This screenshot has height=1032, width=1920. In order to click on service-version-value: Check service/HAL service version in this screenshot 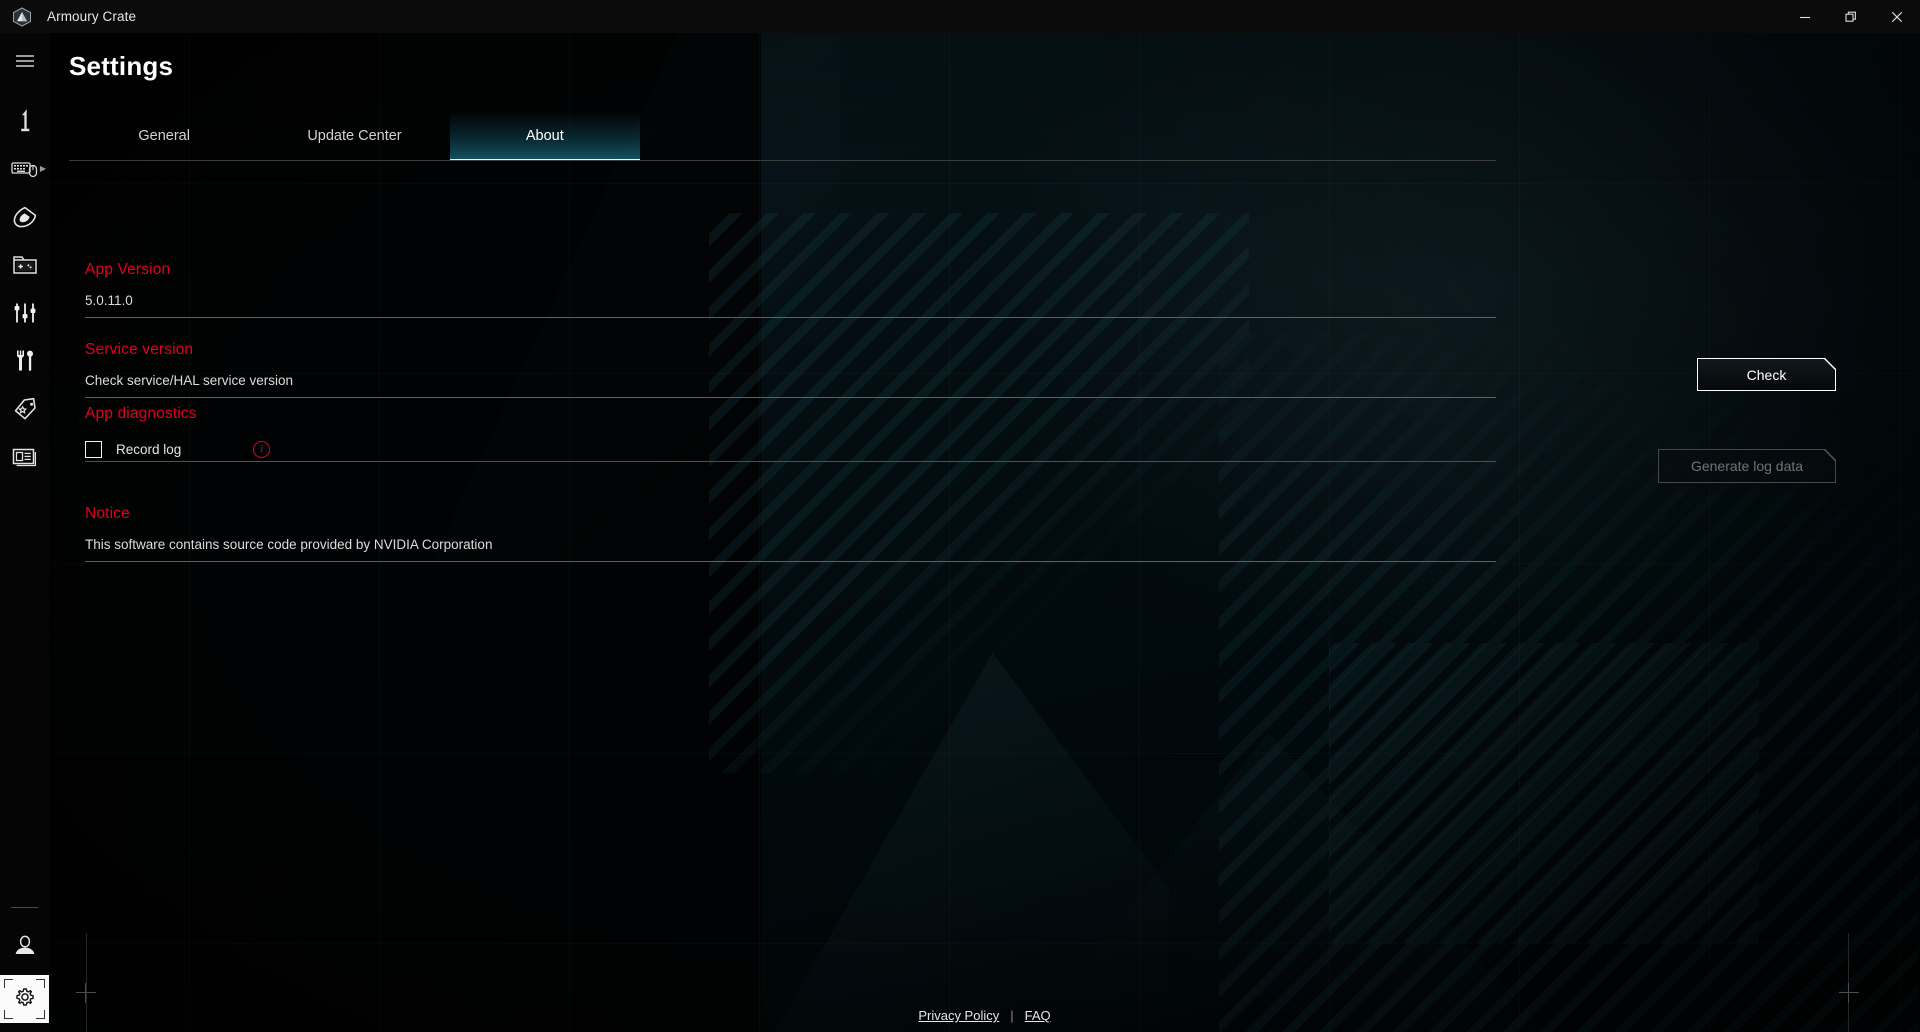, I will do `click(790, 385)`.